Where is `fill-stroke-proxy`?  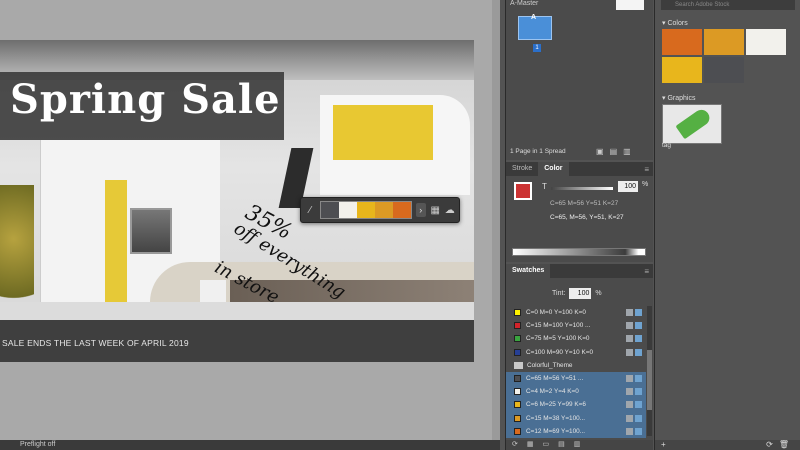 fill-stroke-proxy is located at coordinates (523, 191).